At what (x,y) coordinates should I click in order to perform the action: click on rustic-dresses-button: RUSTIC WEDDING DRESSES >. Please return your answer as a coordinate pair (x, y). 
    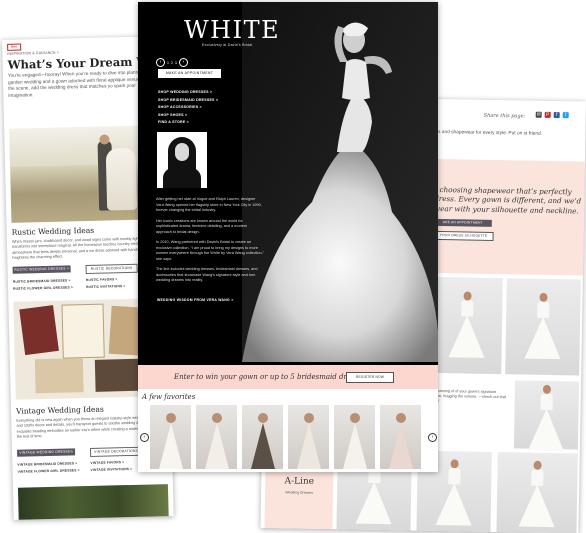
    Looking at the image, I should click on (41, 269).